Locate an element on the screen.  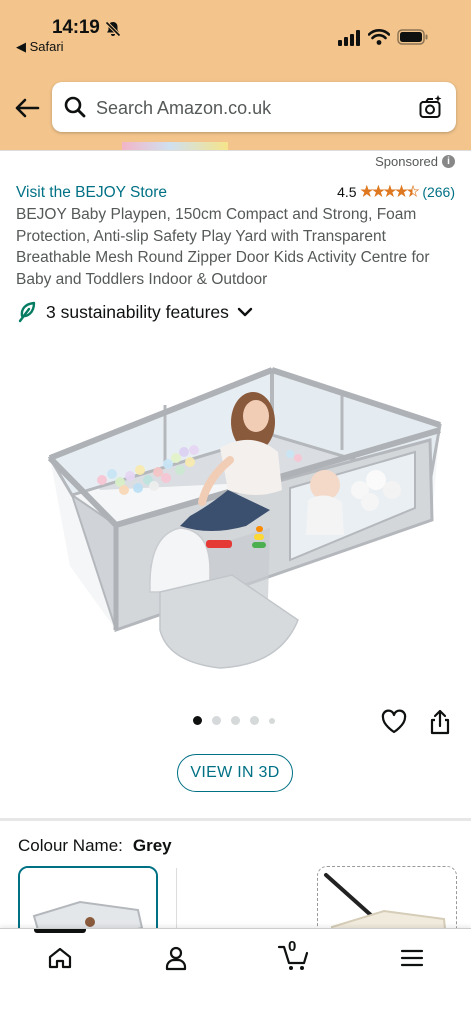
chevron-down-icon is located at coordinates (245, 312).